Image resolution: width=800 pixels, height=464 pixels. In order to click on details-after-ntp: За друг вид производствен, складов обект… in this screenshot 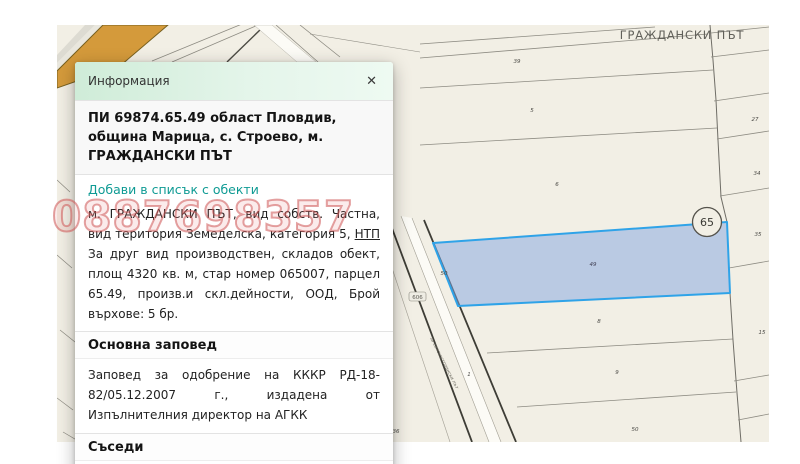, I will do `click(234, 284)`.